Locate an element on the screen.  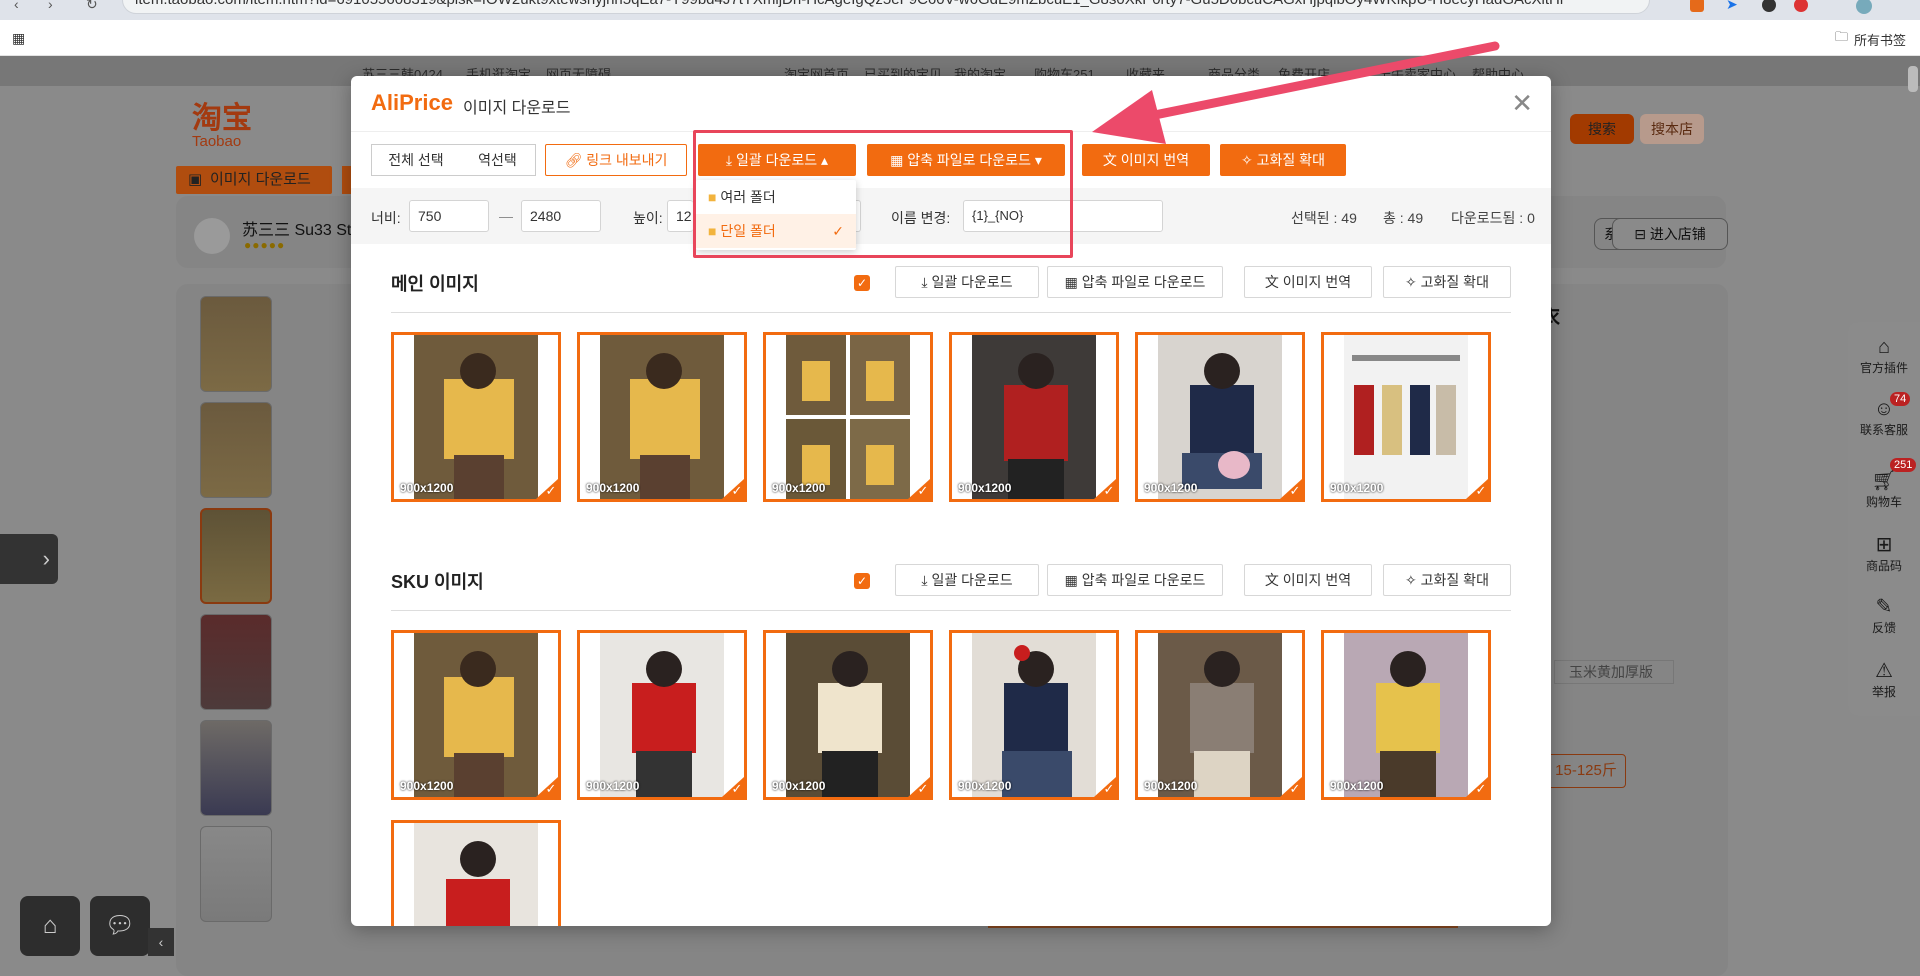
image-icon: ▣ is located at coordinates (195, 179).